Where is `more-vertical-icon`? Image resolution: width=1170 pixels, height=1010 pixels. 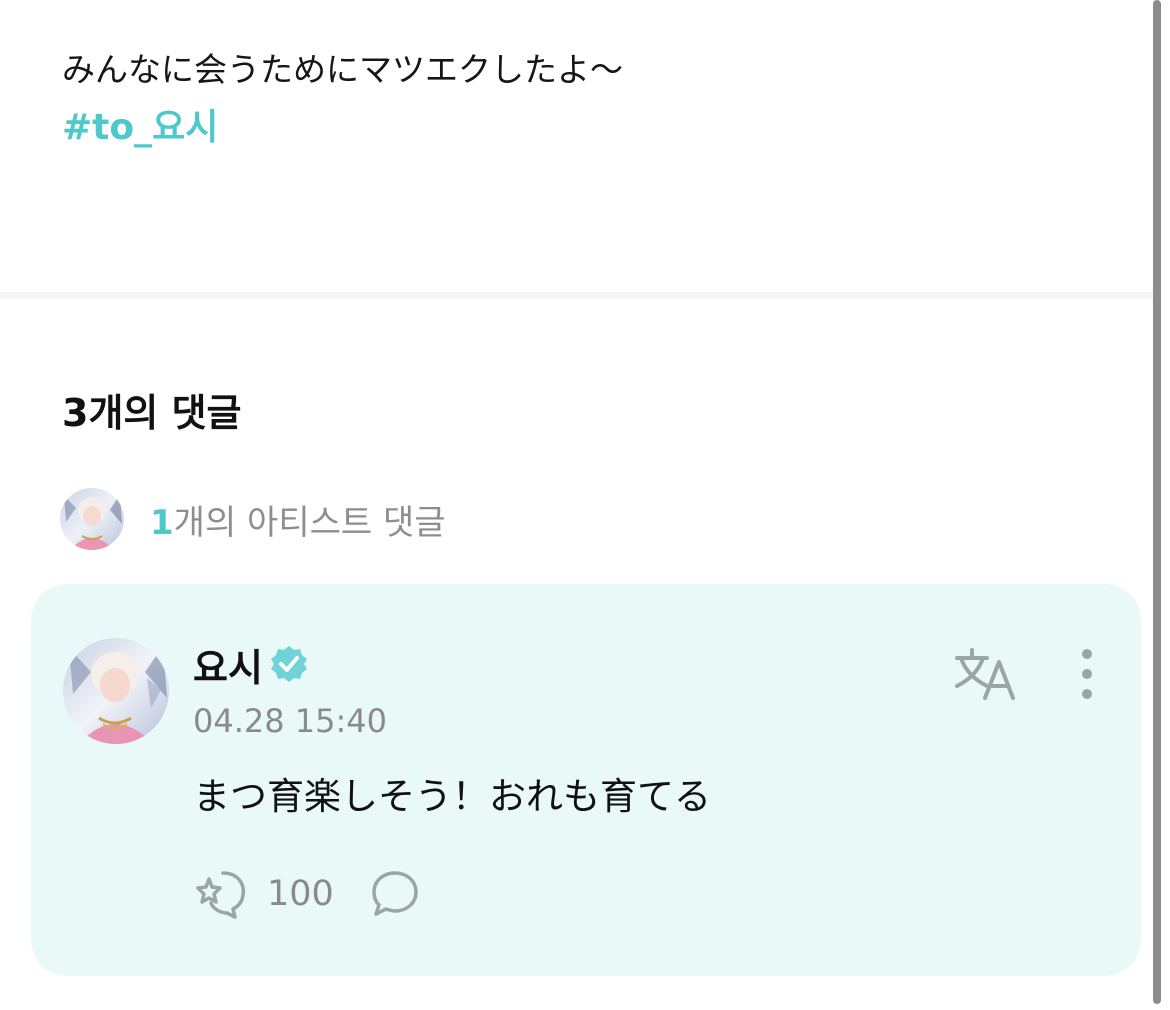
more-vertical-icon is located at coordinates (1087, 674).